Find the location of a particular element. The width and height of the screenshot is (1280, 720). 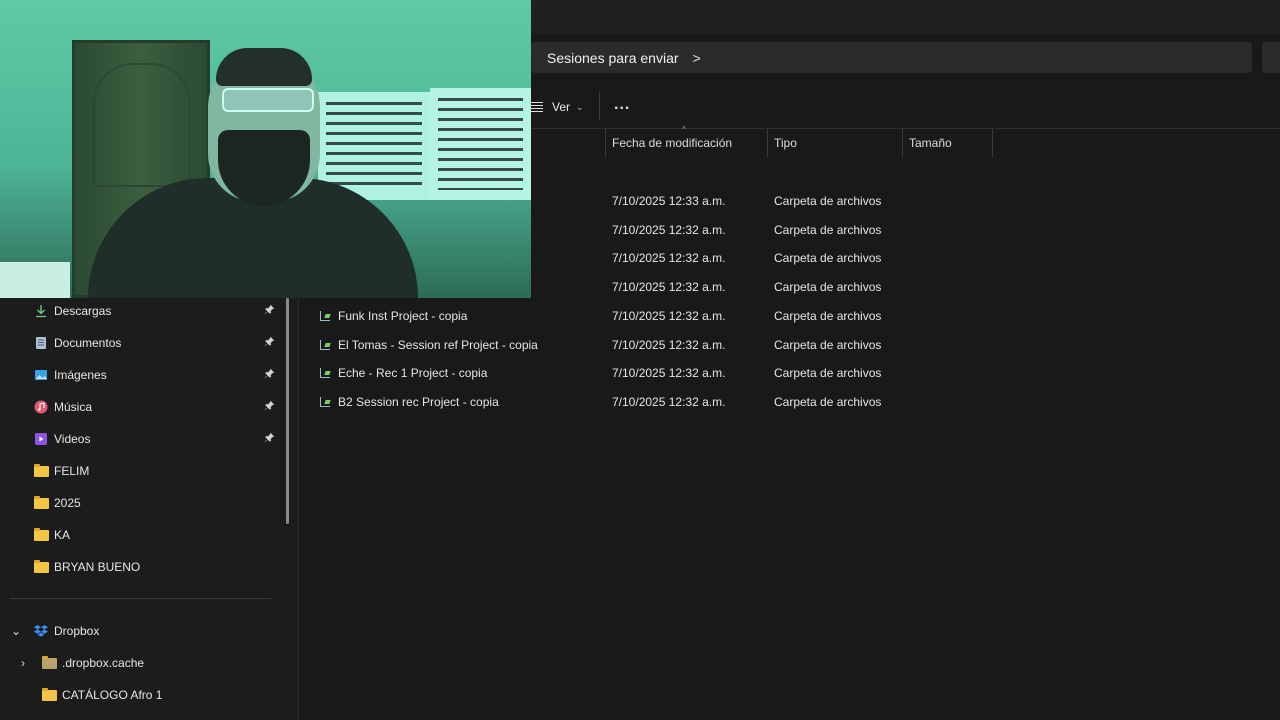

sidebar-item-label: Descargas is located at coordinates (83, 311).